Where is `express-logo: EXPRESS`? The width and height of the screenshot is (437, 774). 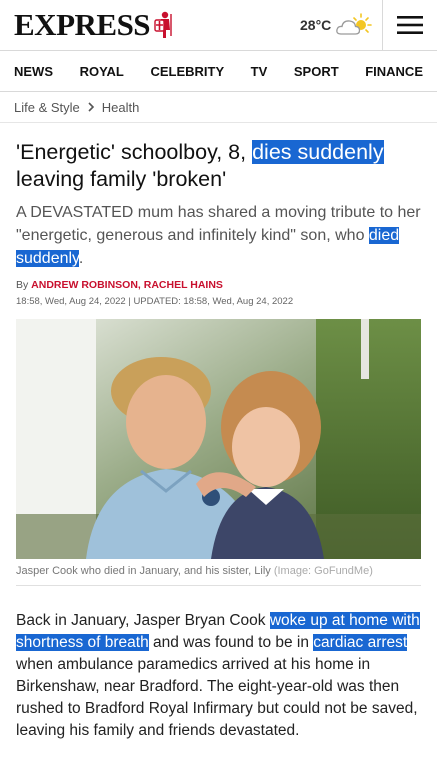 express-logo: EXPRESS is located at coordinates (94, 25).